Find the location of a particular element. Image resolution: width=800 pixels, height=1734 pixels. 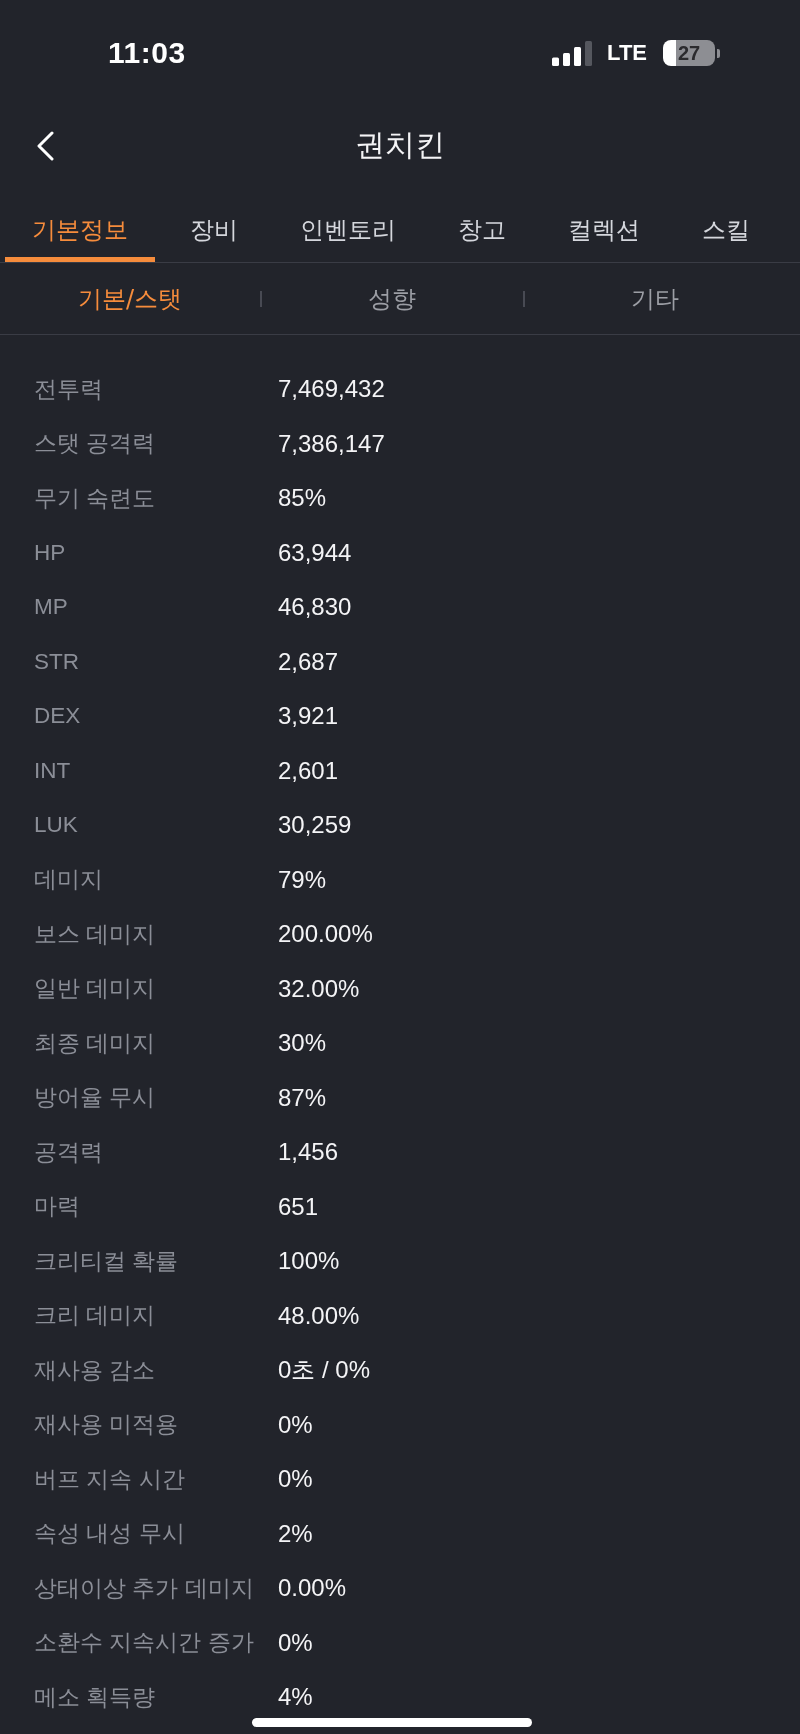

tab: 기본정보 is located at coordinates (80, 223).